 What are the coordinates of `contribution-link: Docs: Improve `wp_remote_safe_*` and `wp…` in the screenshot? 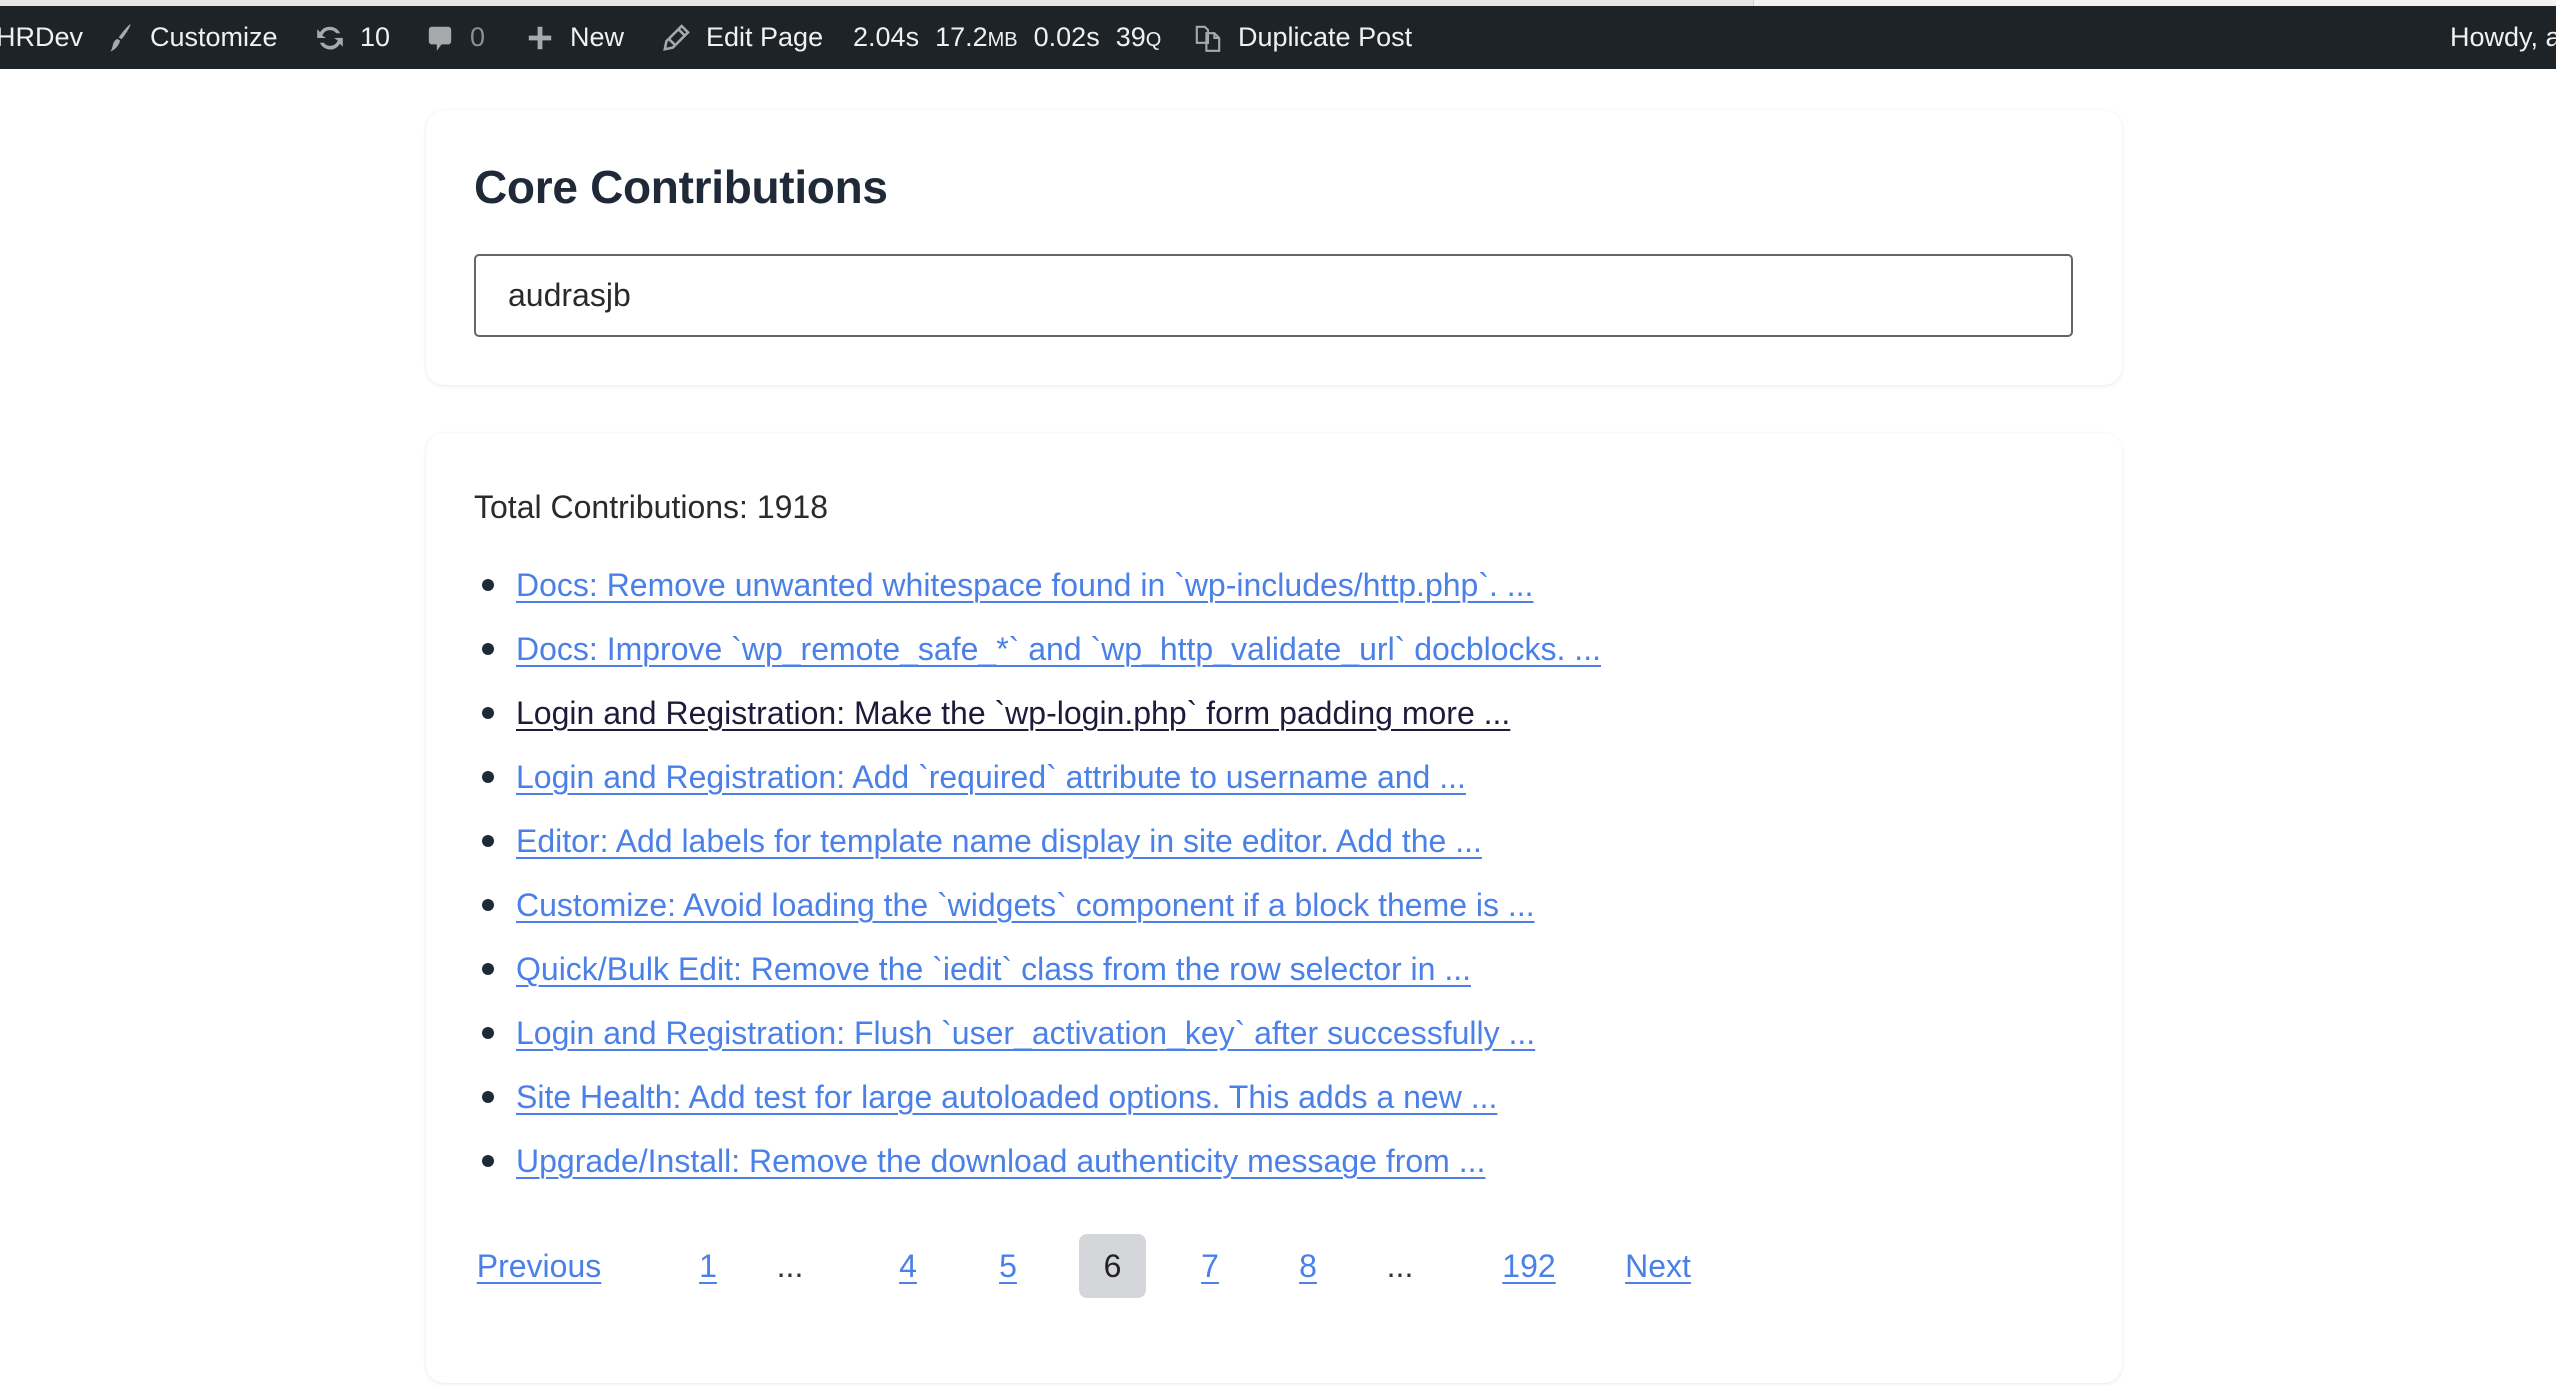 It's located at (1058, 649).